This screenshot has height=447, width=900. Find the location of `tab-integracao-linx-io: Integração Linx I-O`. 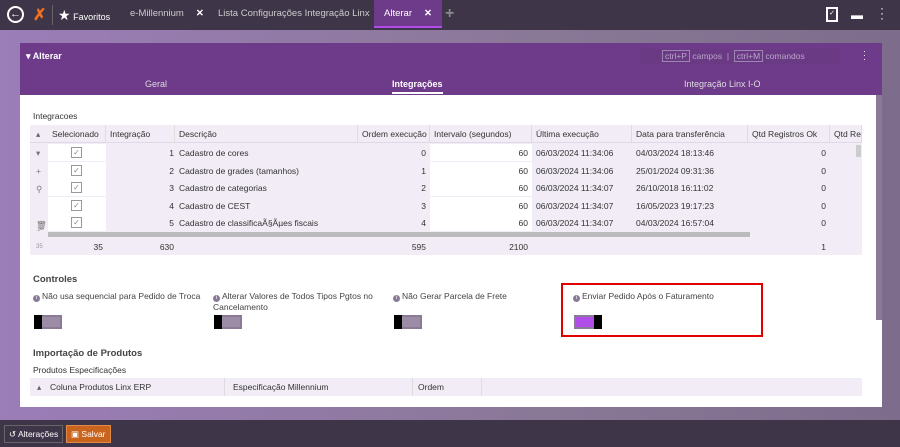

tab-integracao-linx-io: Integração Linx I-O is located at coordinates (722, 84).